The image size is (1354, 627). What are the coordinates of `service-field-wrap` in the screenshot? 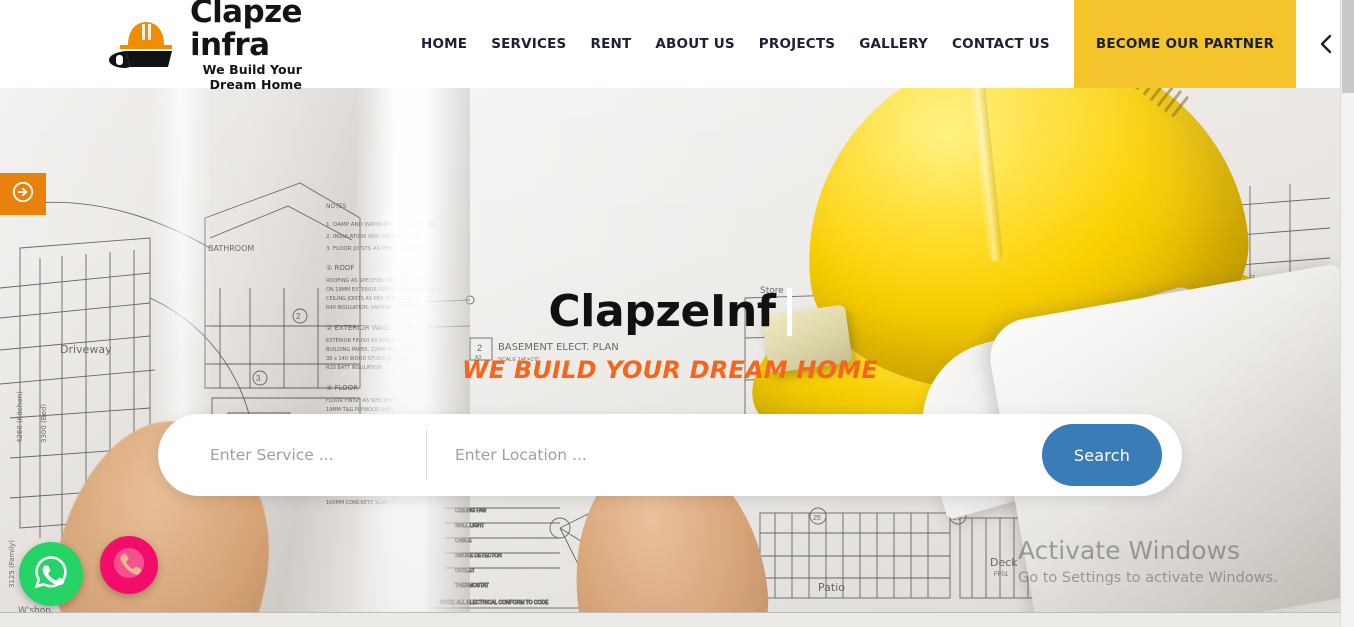 It's located at (292, 455).